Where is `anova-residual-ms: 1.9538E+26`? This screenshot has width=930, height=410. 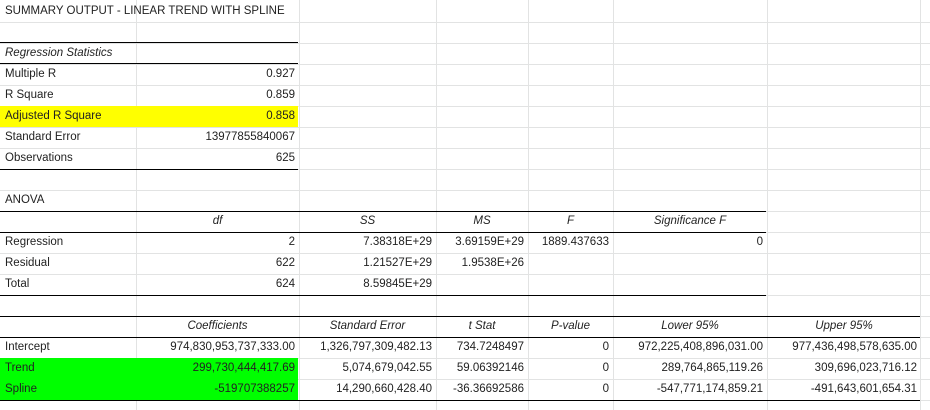 anova-residual-ms: 1.9538E+26 is located at coordinates (482, 263).